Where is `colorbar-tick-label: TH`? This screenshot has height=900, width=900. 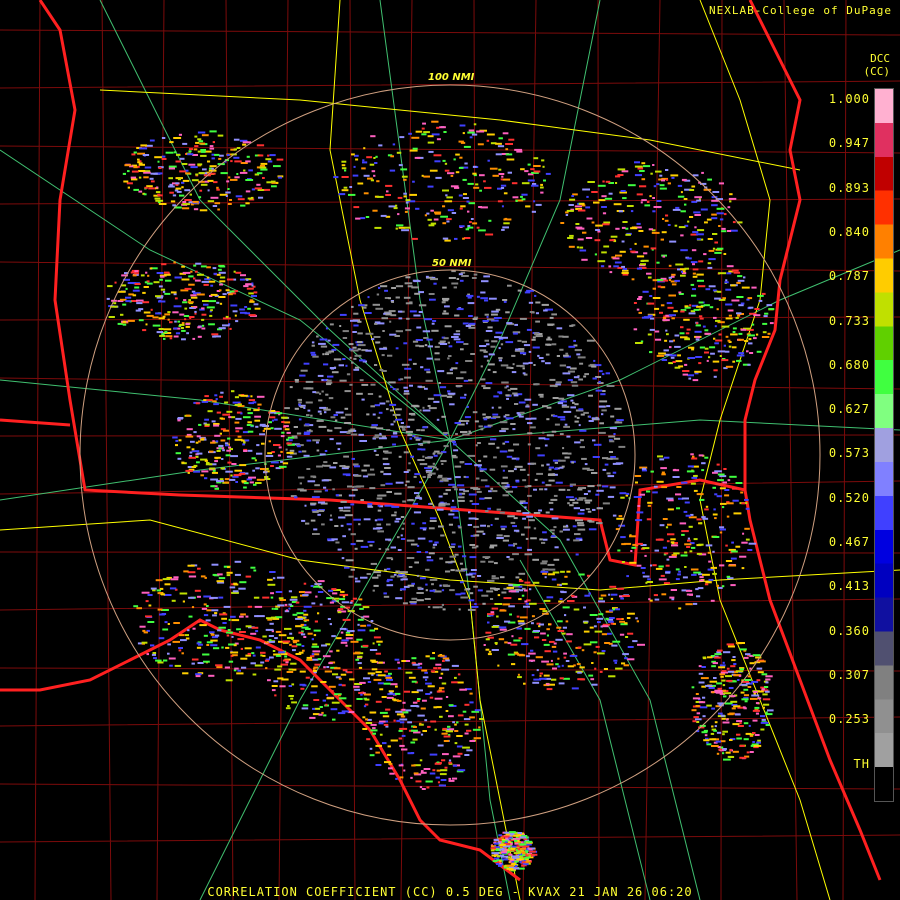
colorbar-tick-label: TH is located at coordinates (861, 763).